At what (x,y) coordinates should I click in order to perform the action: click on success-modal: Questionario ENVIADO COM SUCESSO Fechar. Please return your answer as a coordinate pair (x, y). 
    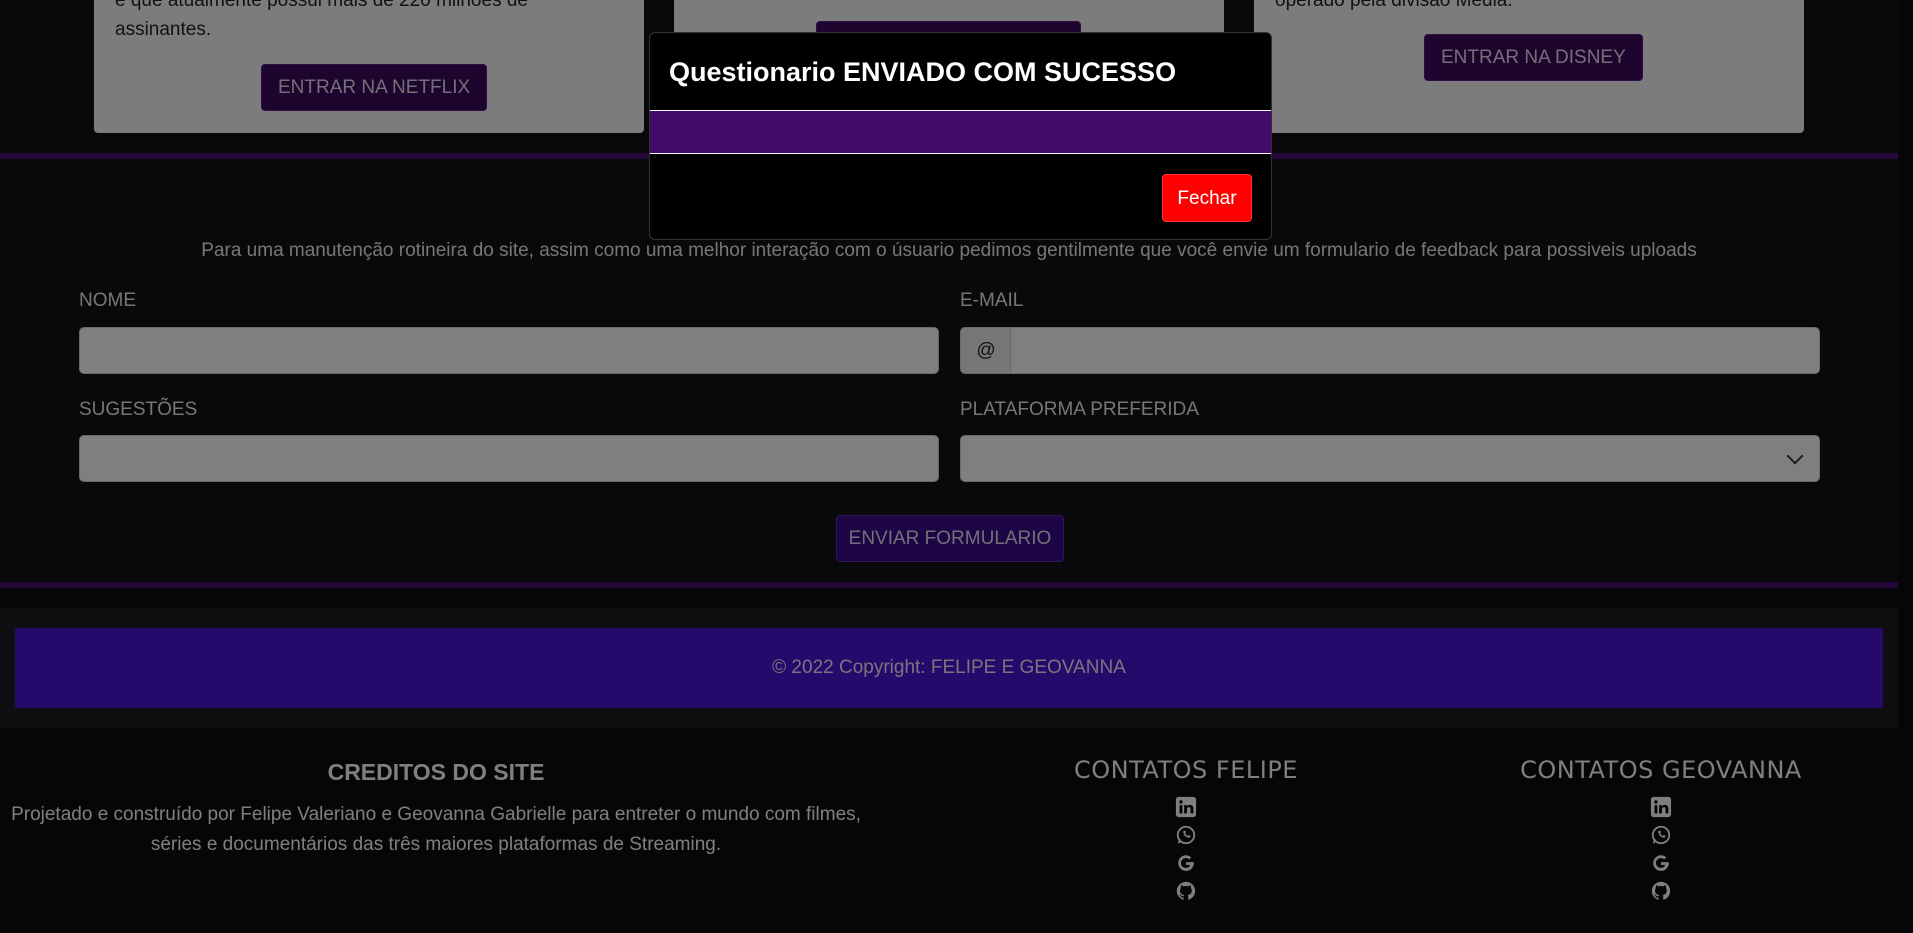
    Looking at the image, I should click on (960, 136).